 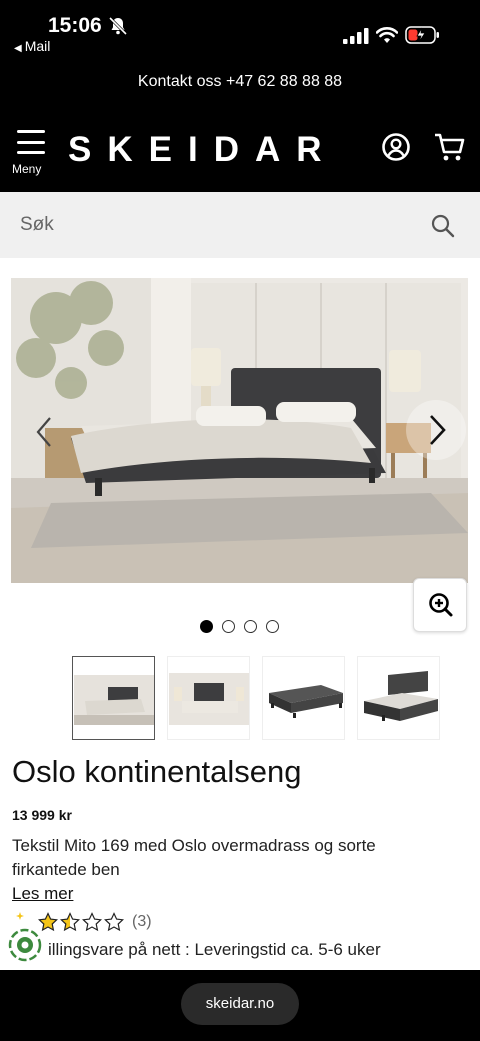 What do you see at coordinates (118, 26) in the screenshot?
I see `bell-slash-icon` at bounding box center [118, 26].